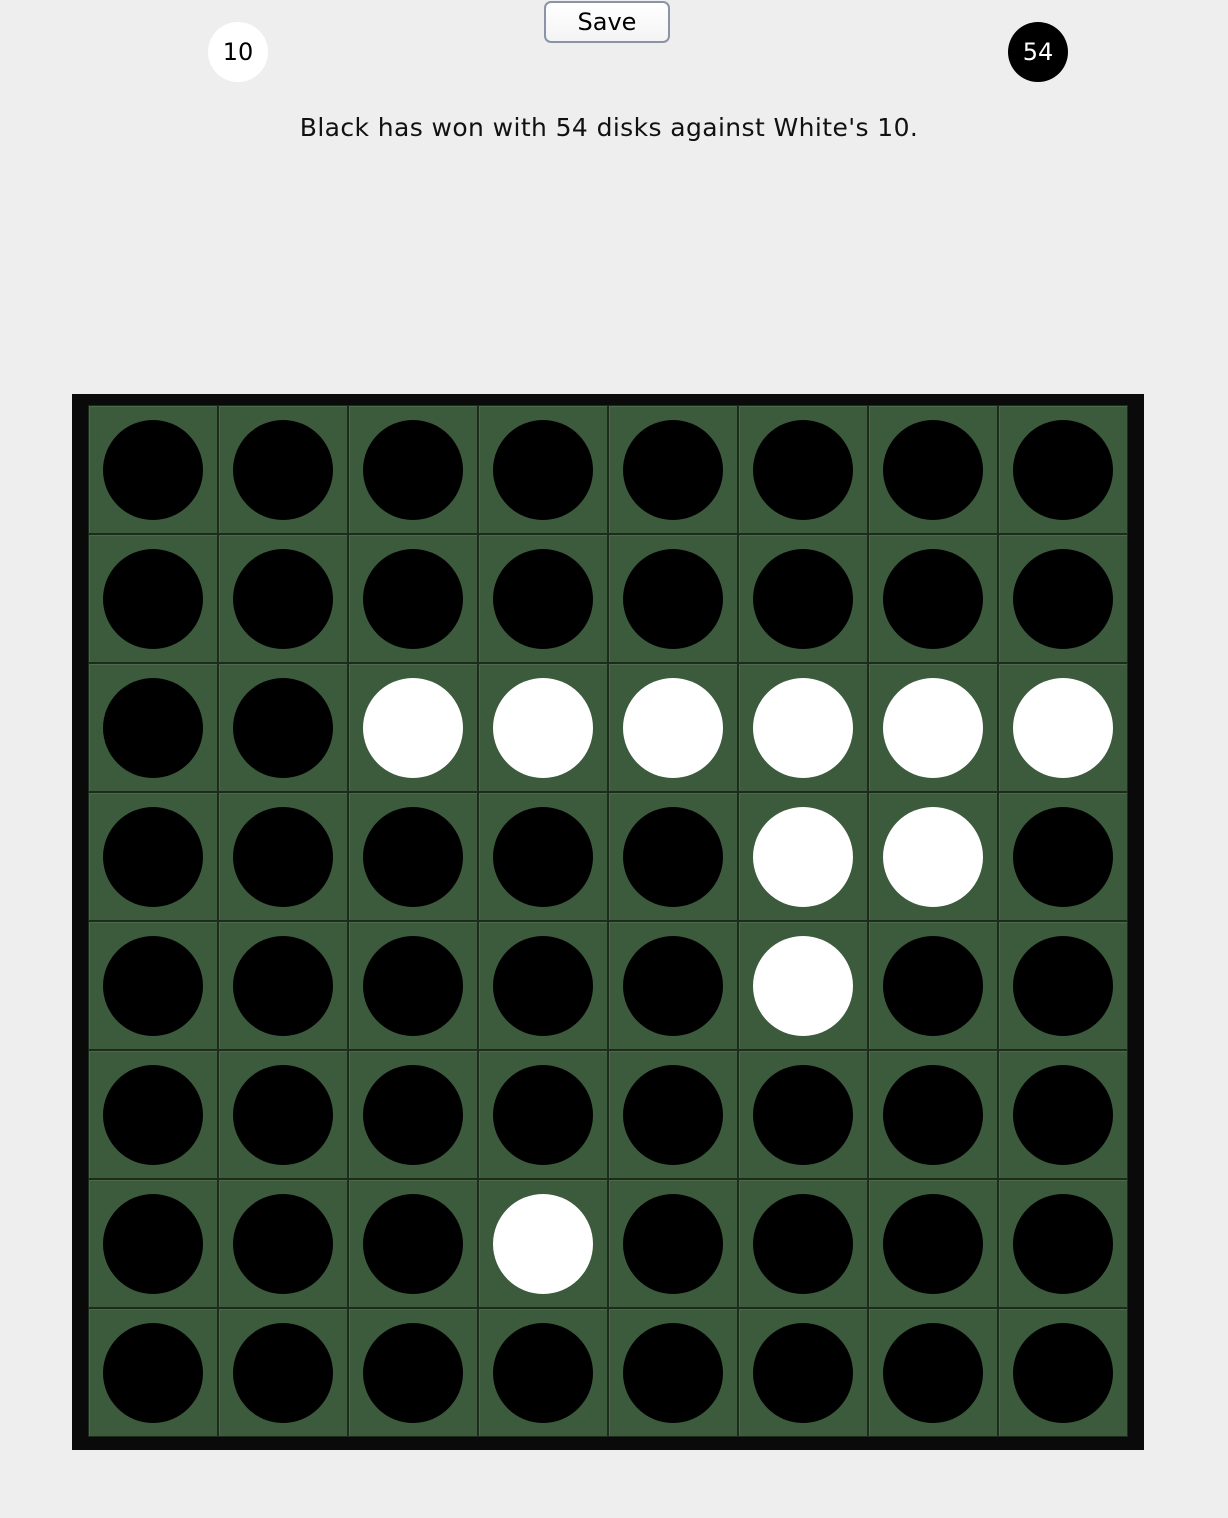  I want to click on black-score-disk: 54, so click(1038, 52).